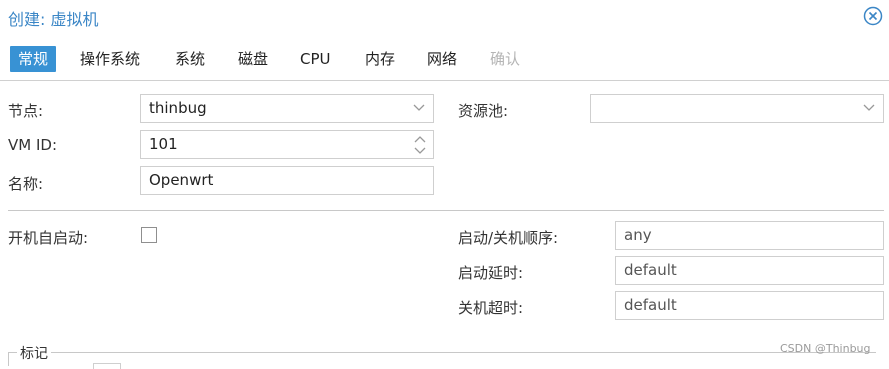  I want to click on vmid-value: 101, so click(163, 144).